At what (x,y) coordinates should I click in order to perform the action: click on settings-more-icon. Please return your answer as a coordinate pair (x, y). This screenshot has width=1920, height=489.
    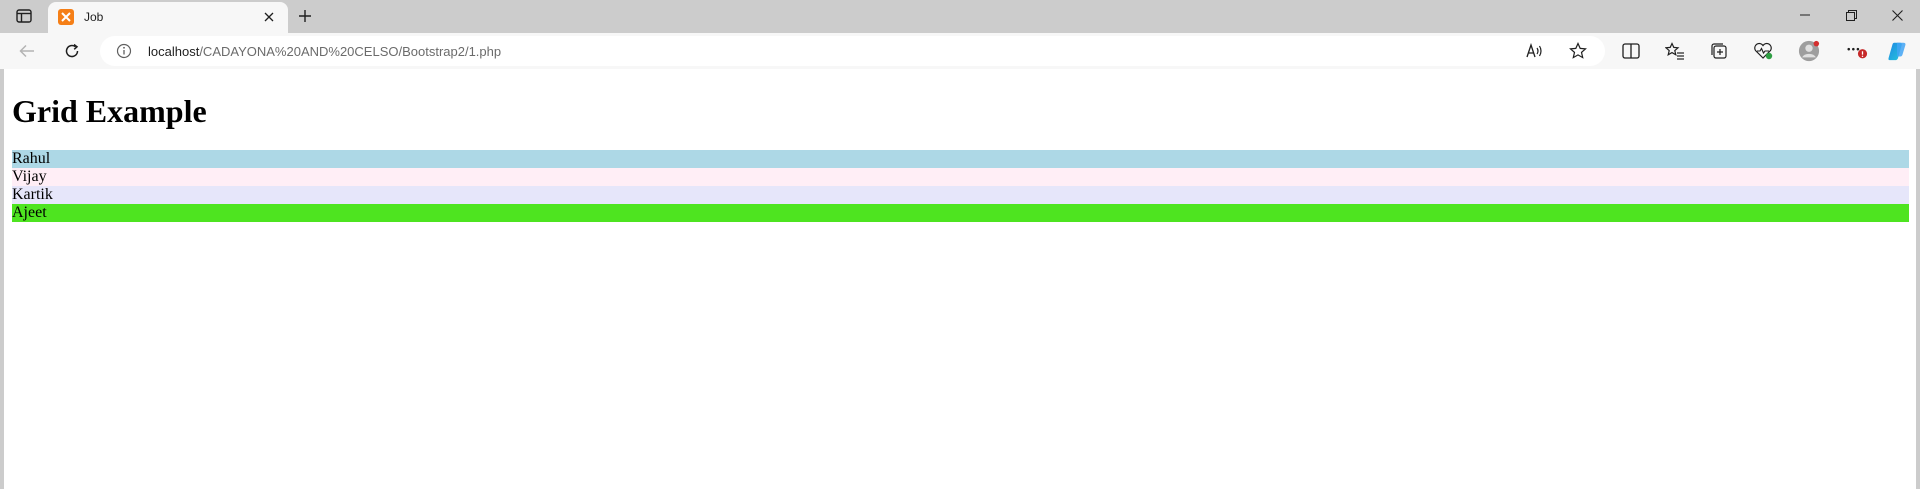
    Looking at the image, I should click on (1857, 51).